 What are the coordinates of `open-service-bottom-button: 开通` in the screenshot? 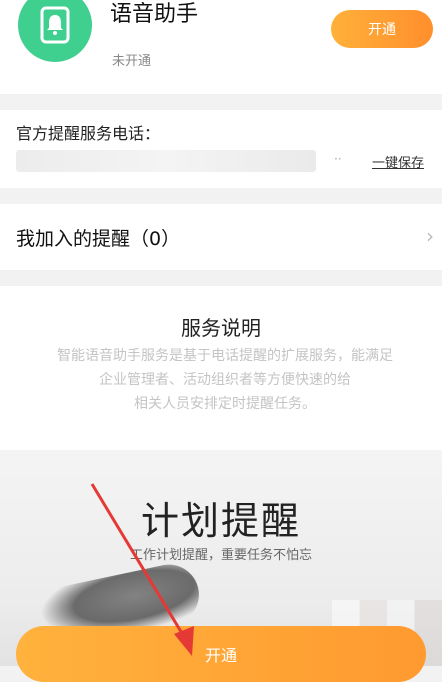 It's located at (221, 654).